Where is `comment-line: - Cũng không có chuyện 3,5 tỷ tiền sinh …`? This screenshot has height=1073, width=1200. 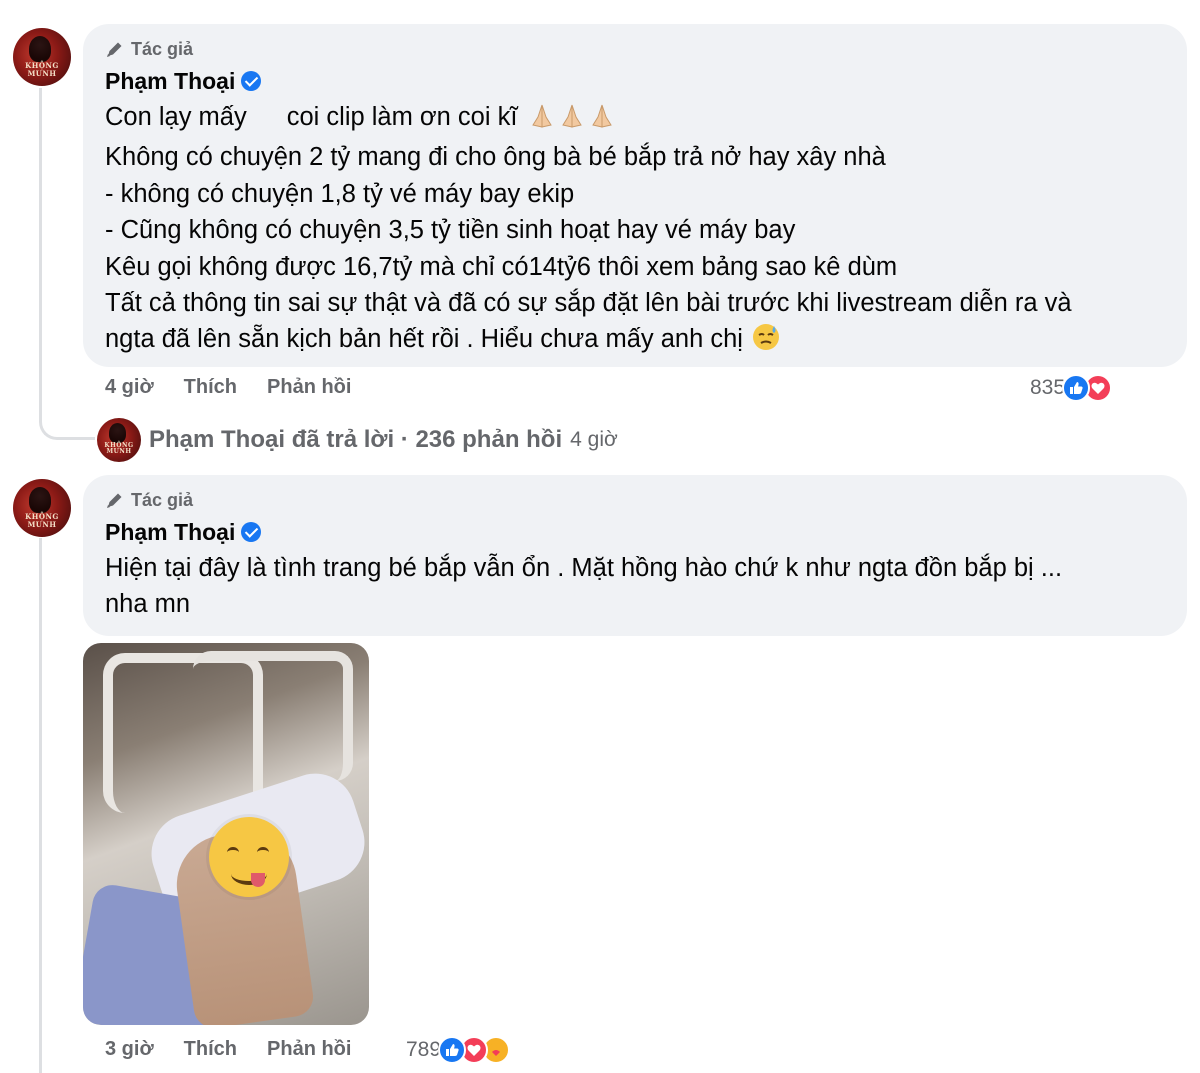 comment-line: - Cũng không có chuyện 3,5 tỷ tiền sinh … is located at coordinates (450, 230).